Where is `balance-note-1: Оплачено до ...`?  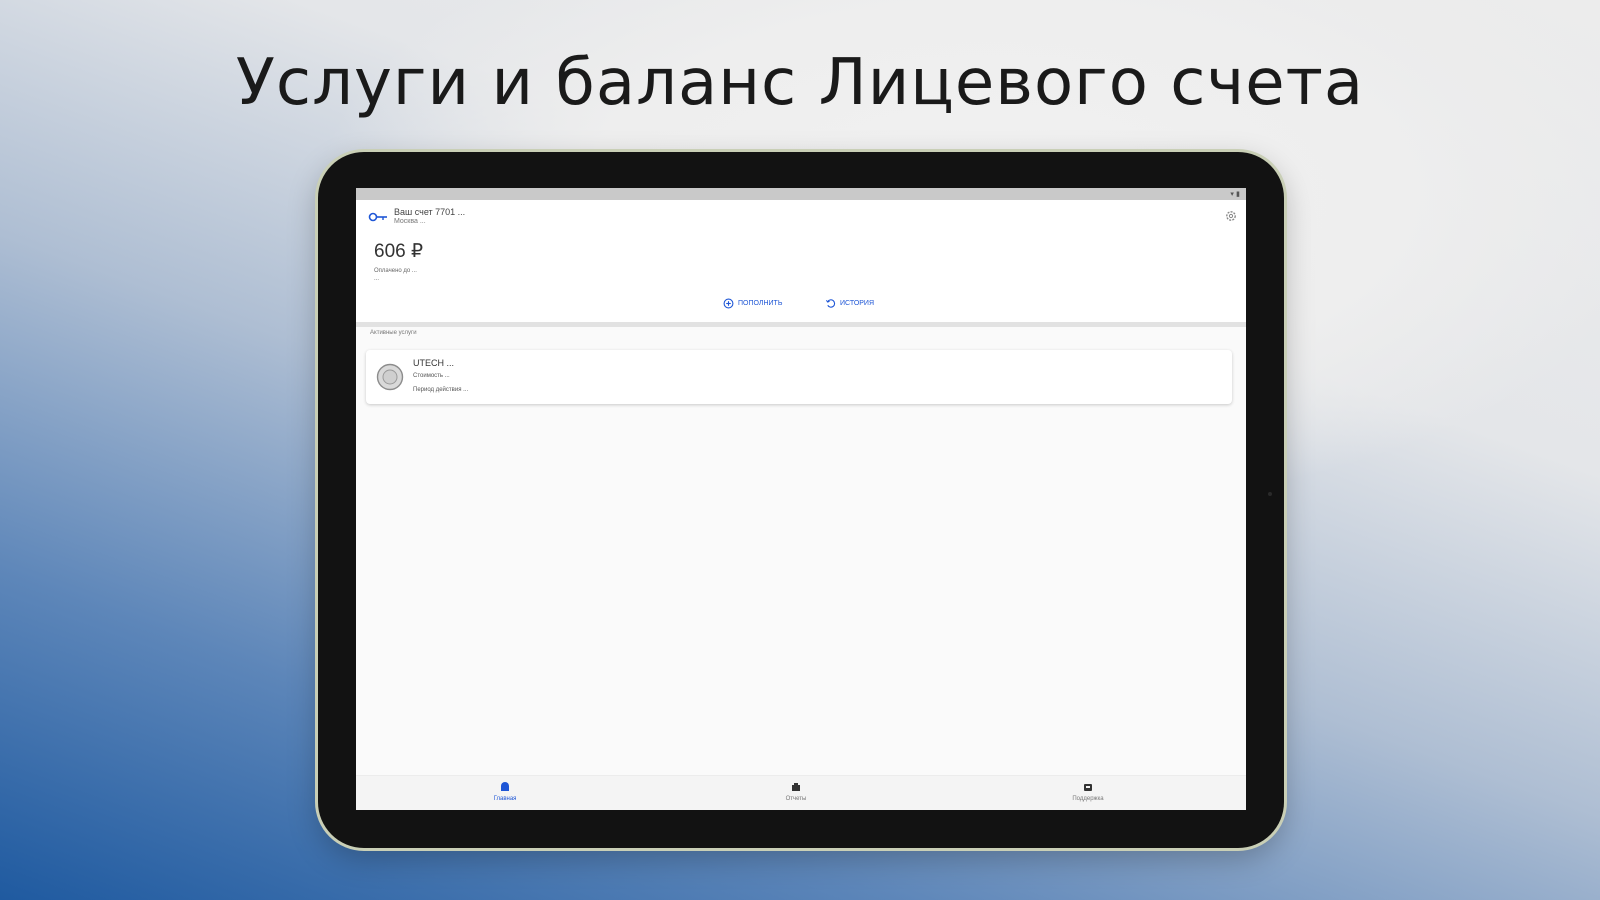
balance-note-1: Оплачено до ... is located at coordinates (395, 271).